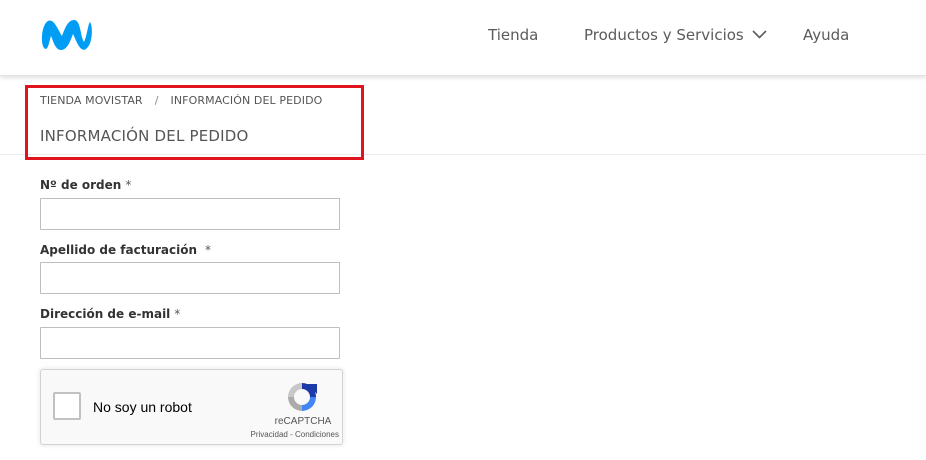  What do you see at coordinates (81, 185) in the screenshot?
I see `order-number-label-text: Nº de orden` at bounding box center [81, 185].